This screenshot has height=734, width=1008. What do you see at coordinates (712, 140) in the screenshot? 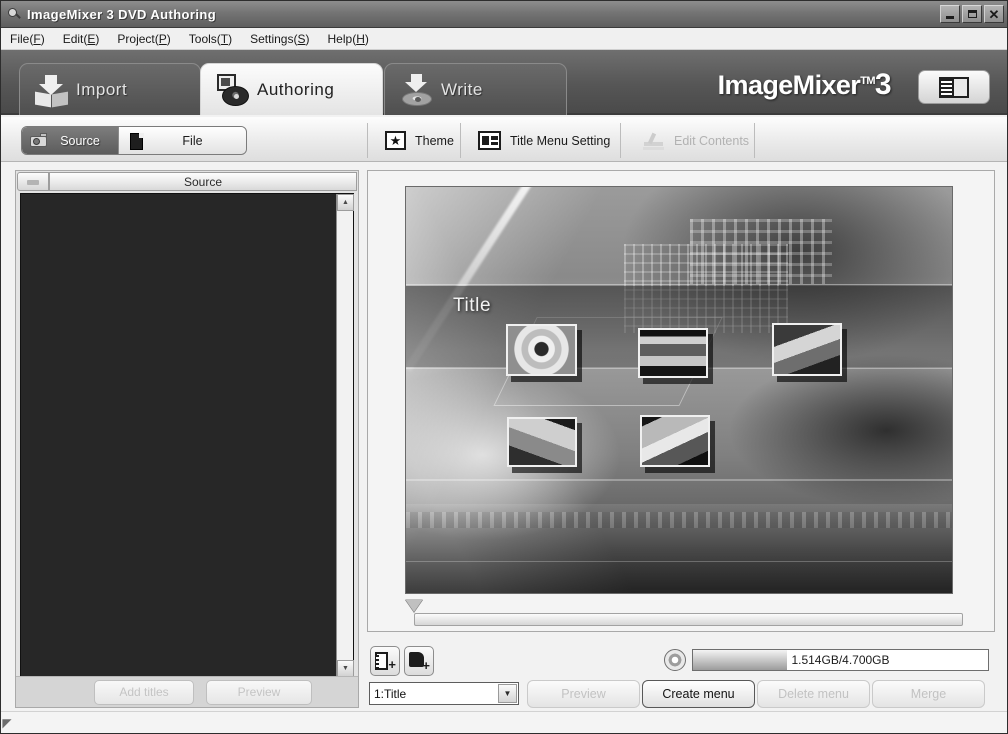
I see `edit-contents-label: Edit Contents` at bounding box center [712, 140].